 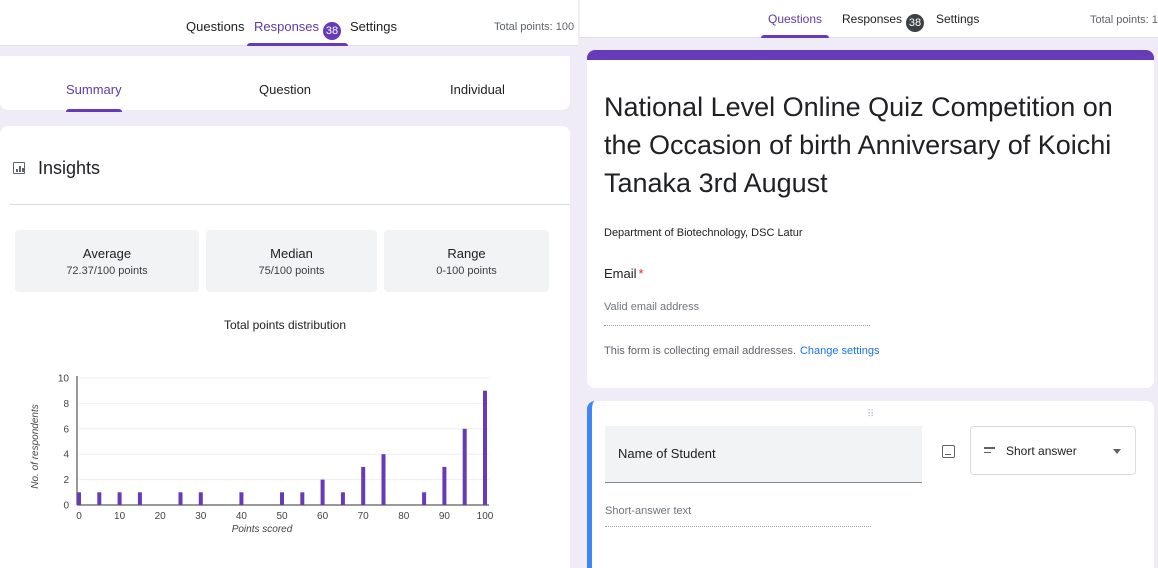 What do you see at coordinates (703, 233) in the screenshot?
I see `form-description: Department of Biotechnology, DSC Latur` at bounding box center [703, 233].